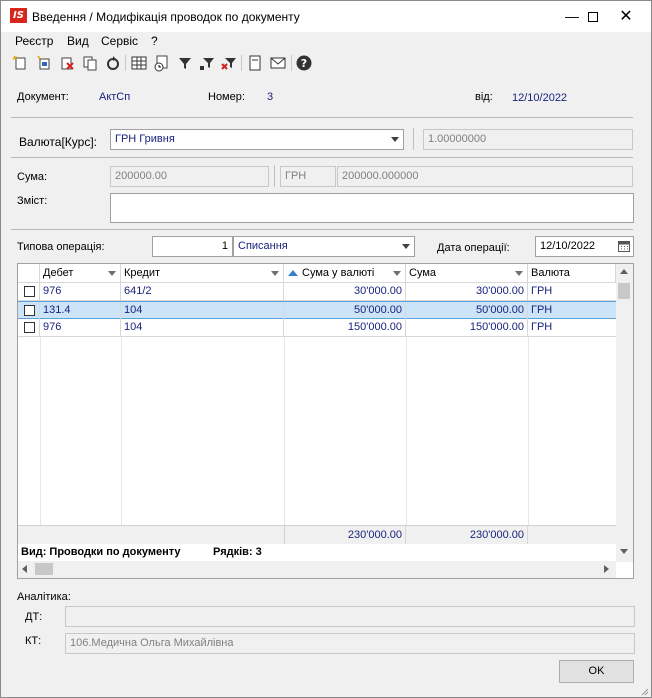 This screenshot has height=698, width=652. What do you see at coordinates (467, 310) in the screenshot?
I see `sum-cell: 50'000.00` at bounding box center [467, 310].